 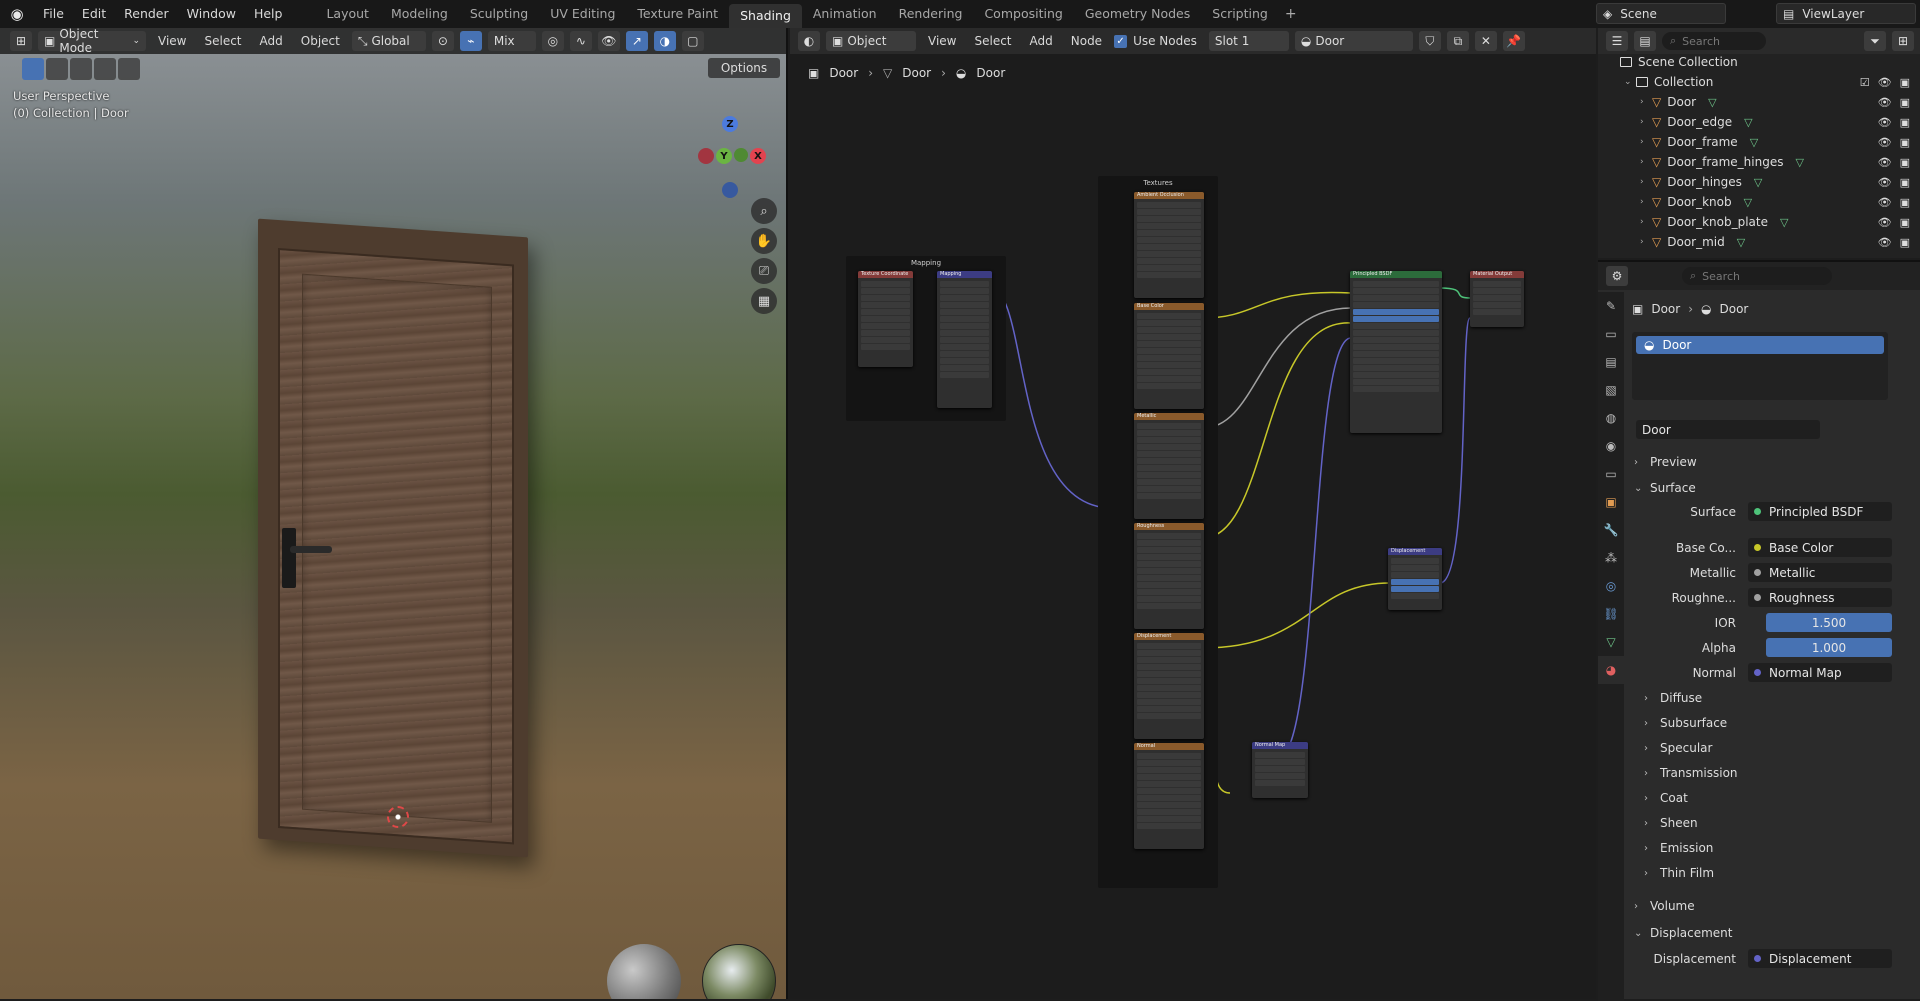 I want to click on section-specular: › Specular, so click(x=1781, y=748).